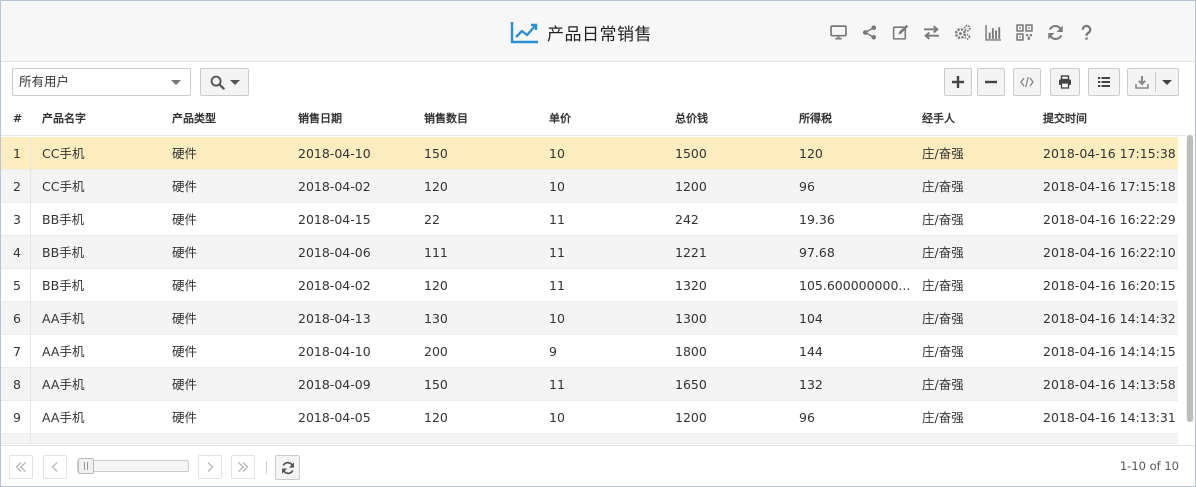 The height and width of the screenshot is (487, 1196). What do you see at coordinates (691, 384) in the screenshot?
I see `cell-total: 1650` at bounding box center [691, 384].